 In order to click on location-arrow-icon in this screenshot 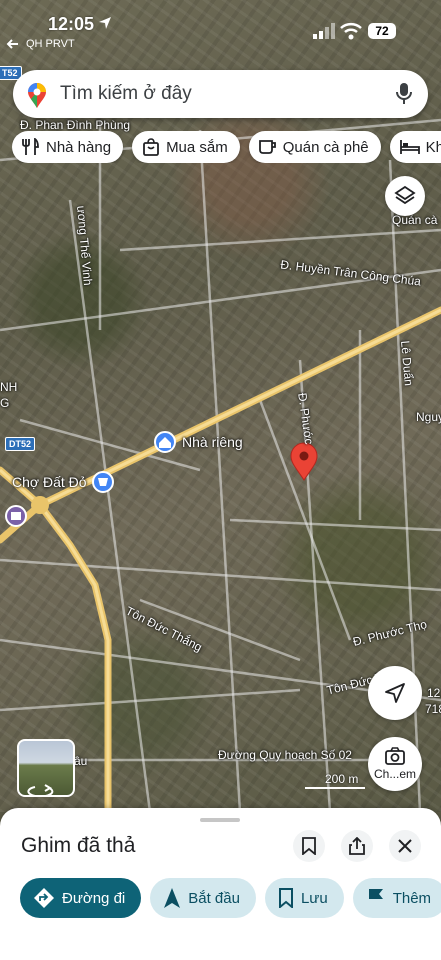, I will do `click(105, 23)`.